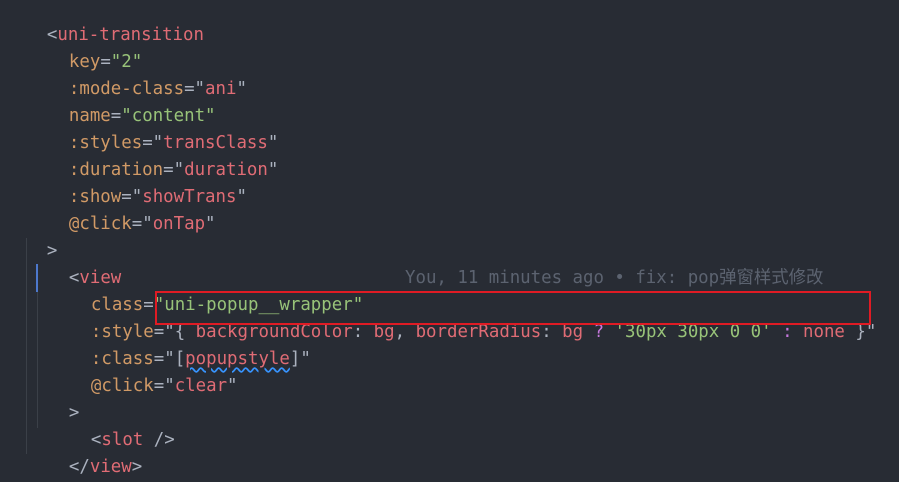 This screenshot has width=899, height=482. What do you see at coordinates (137, 182) in the screenshot?
I see `code-line-7: :show="showTrans"` at bounding box center [137, 182].